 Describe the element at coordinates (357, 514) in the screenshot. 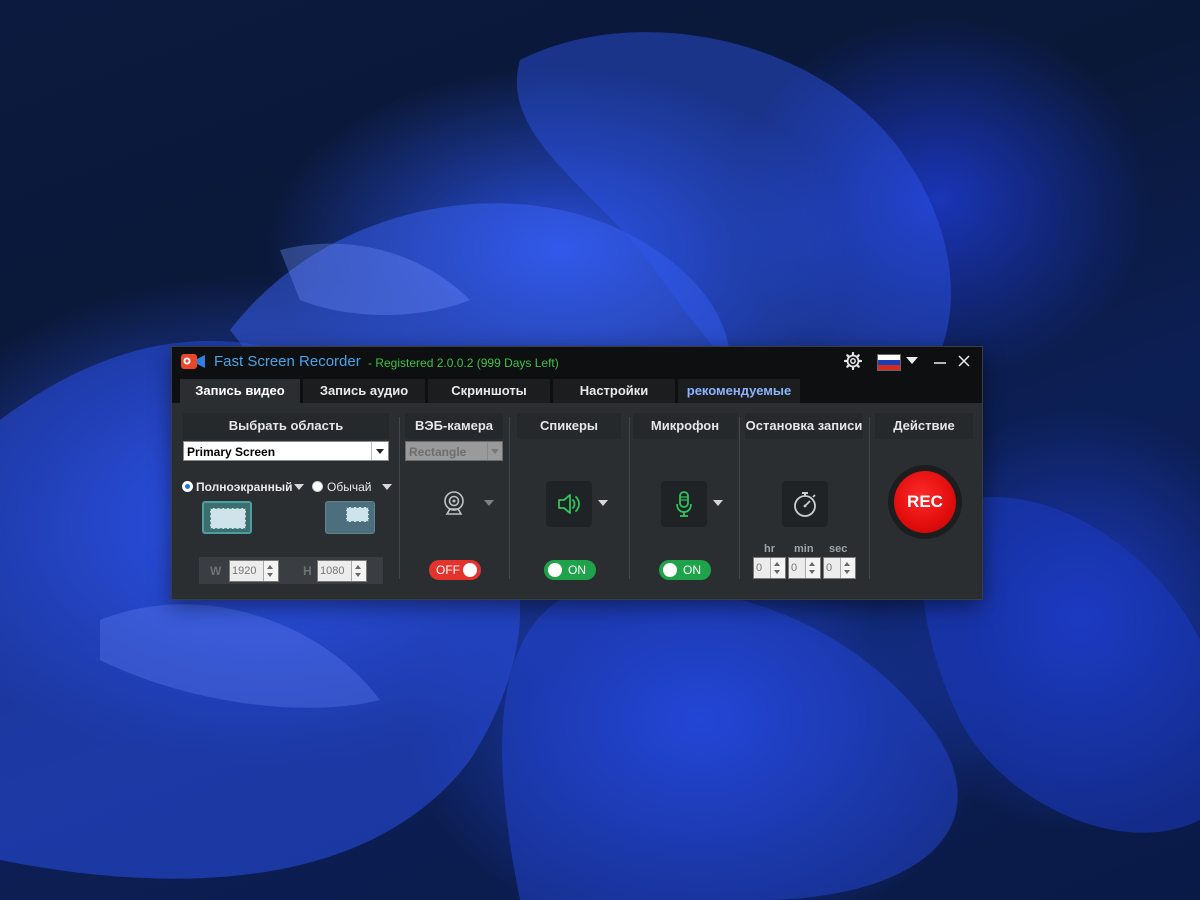

I see `region-frame-icon` at that location.